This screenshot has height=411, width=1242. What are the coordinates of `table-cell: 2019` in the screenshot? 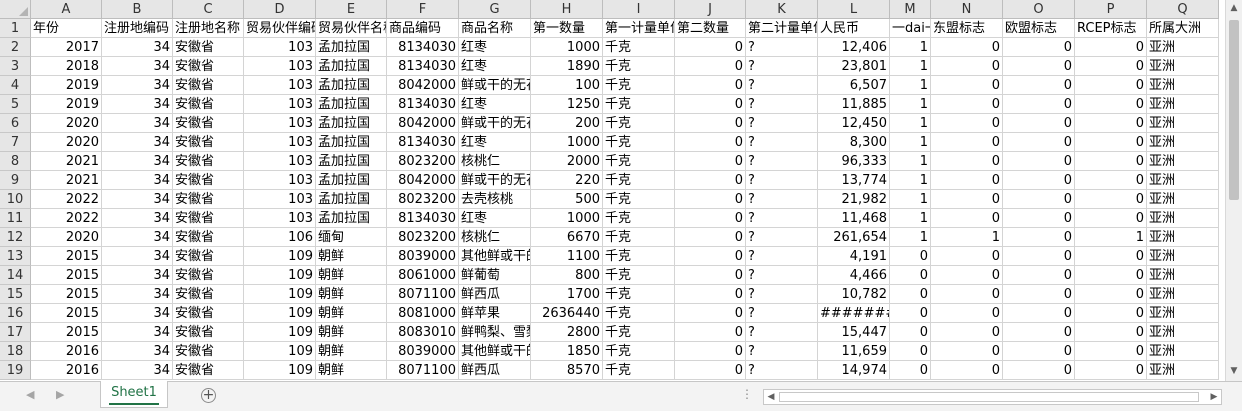 It's located at (66, 85).